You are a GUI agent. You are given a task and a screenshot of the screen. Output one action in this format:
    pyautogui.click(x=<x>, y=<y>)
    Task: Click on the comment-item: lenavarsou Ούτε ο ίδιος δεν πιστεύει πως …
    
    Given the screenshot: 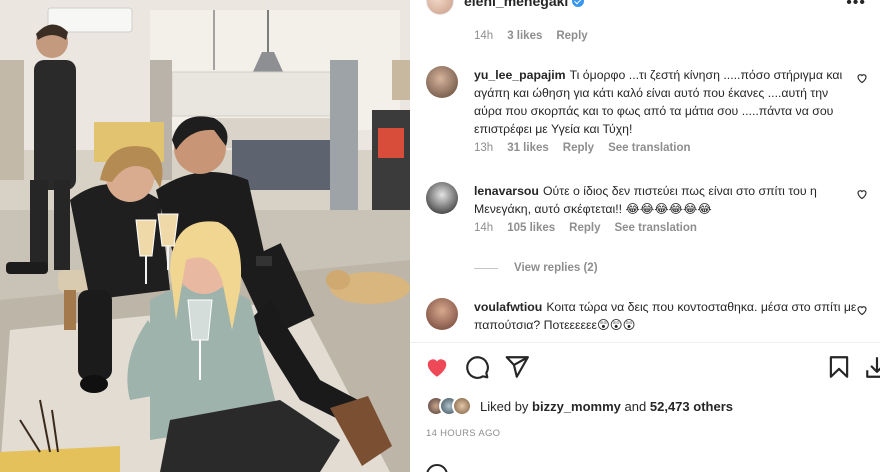 What is the action you would take?
    pyautogui.click(x=647, y=208)
    